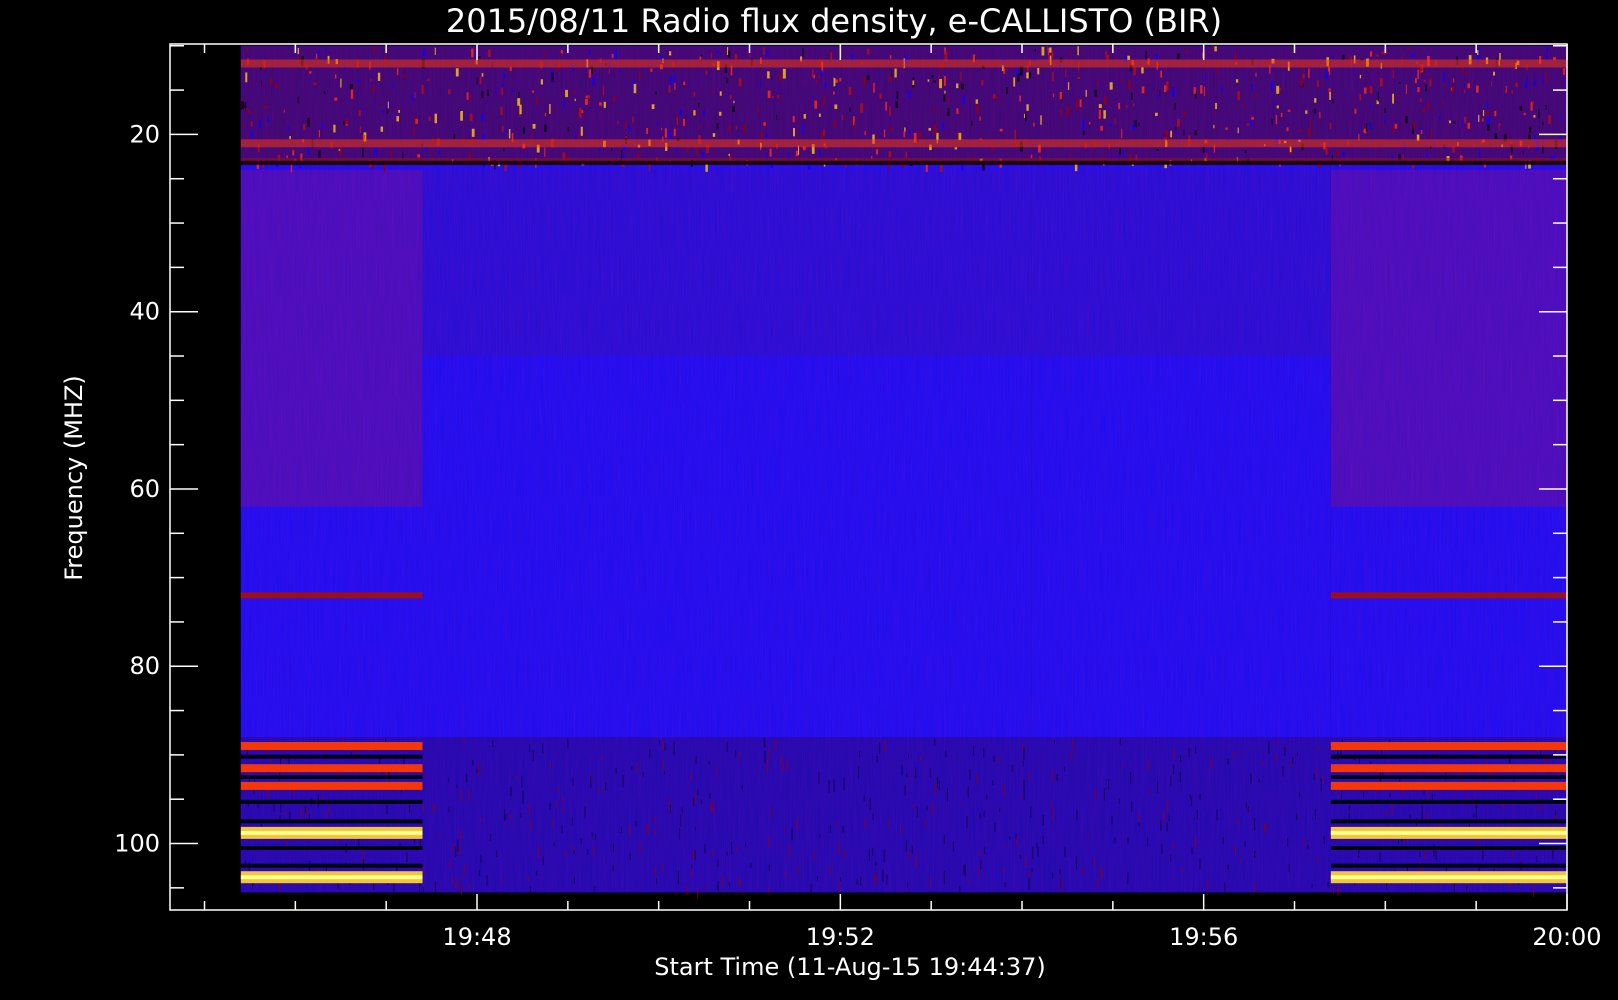  Describe the element at coordinates (137, 844) in the screenshot. I see `y-tick-label: 100` at that location.